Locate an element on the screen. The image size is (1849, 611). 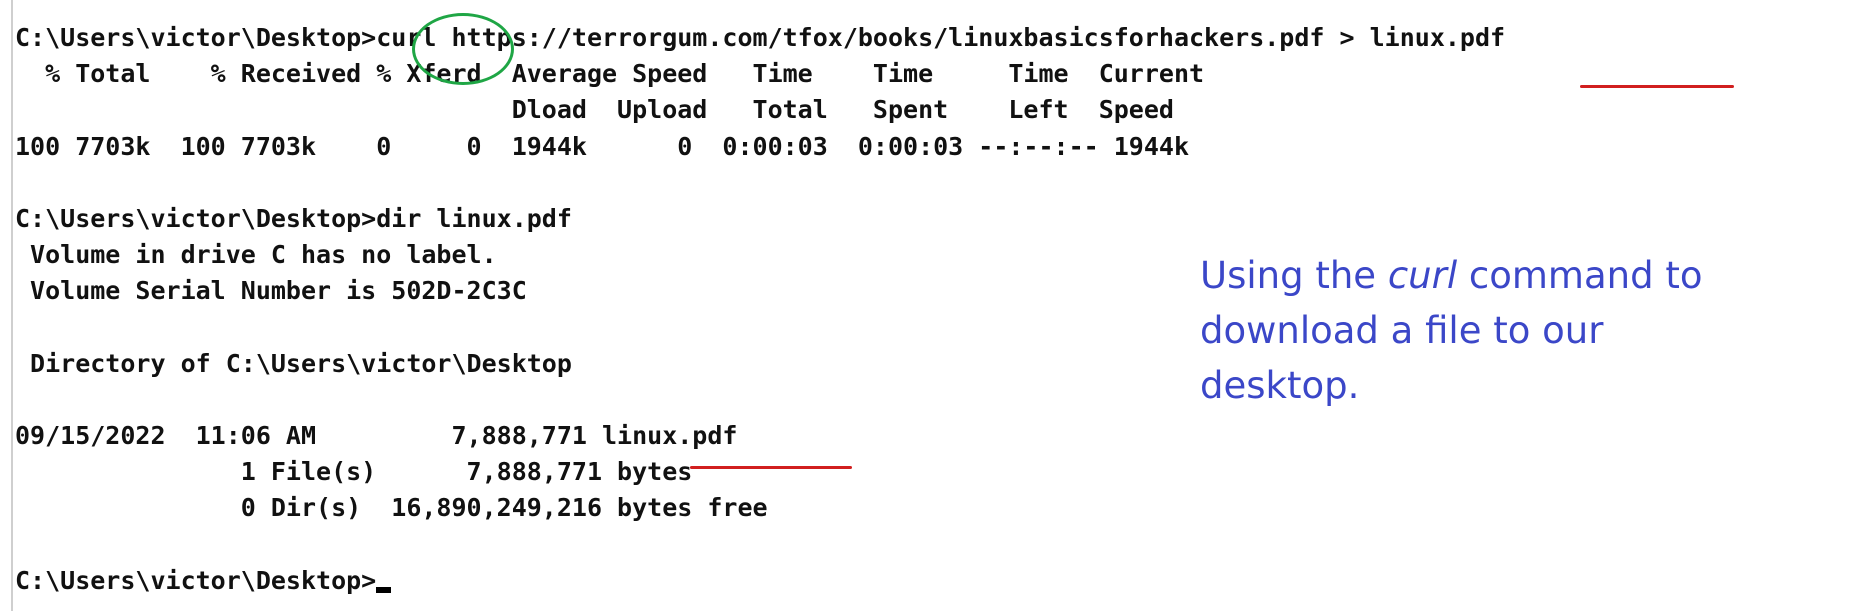
terminal-line-prompt: C:\Users\victor\Desktop> is located at coordinates (760, 581).